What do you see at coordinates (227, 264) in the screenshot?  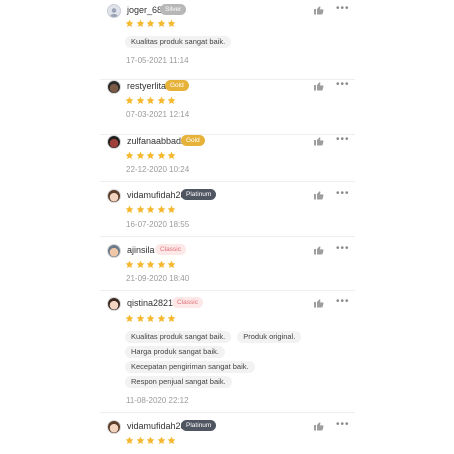 I see `review-item: ajinsila Classic ••• 21-09-2020 18:40` at bounding box center [227, 264].